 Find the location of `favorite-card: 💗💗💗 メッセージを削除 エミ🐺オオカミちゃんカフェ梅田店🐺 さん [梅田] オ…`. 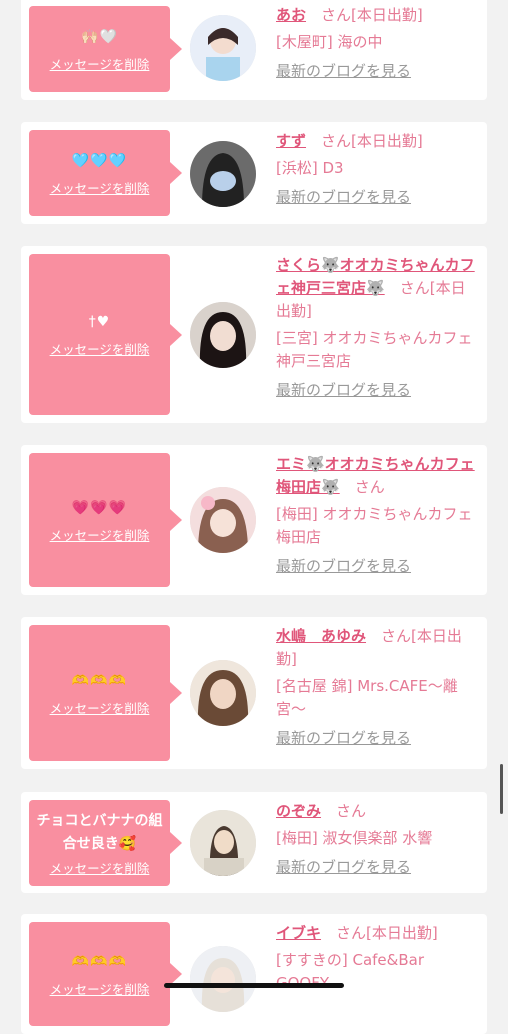

favorite-card: 💗💗💗 メッセージを削除 エミ🐺オオカミちゃんカフェ梅田店🐺 さん [梅田] オ… is located at coordinates (254, 520).